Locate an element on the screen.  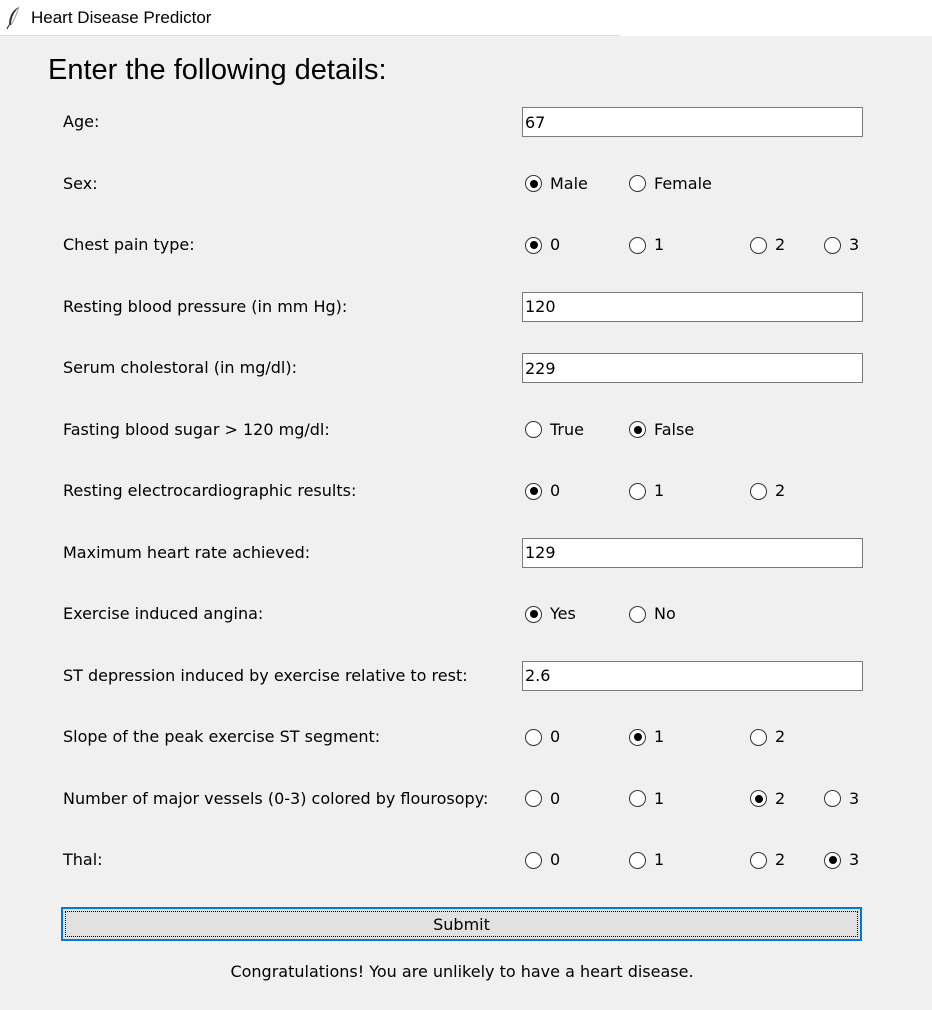
radio-thal-2: 2 is located at coordinates (767, 860).